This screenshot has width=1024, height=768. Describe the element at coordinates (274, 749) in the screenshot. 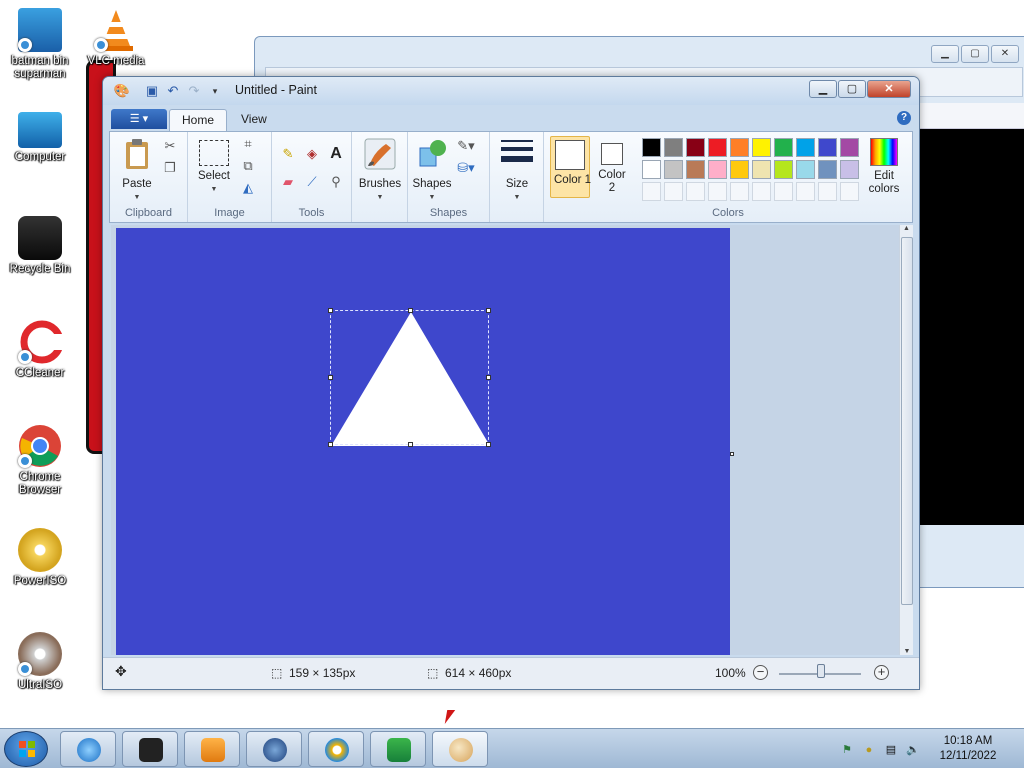

I see `taskbar-app-globe` at that location.